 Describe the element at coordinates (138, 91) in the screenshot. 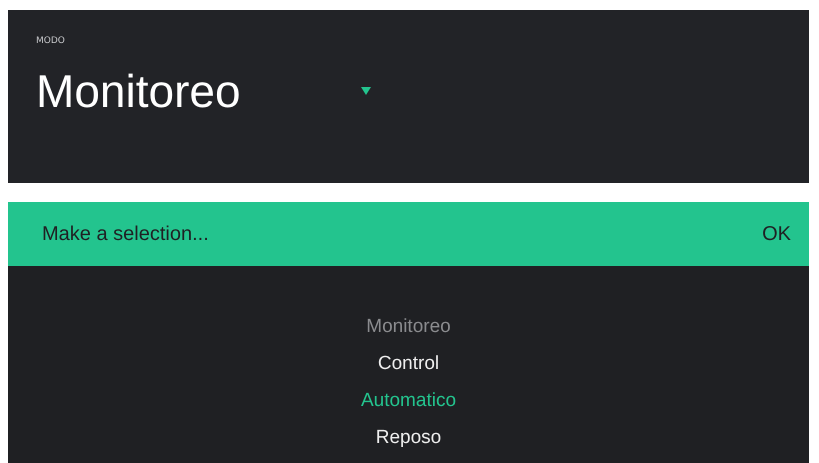

I see `selected-value: Monitoreo` at that location.